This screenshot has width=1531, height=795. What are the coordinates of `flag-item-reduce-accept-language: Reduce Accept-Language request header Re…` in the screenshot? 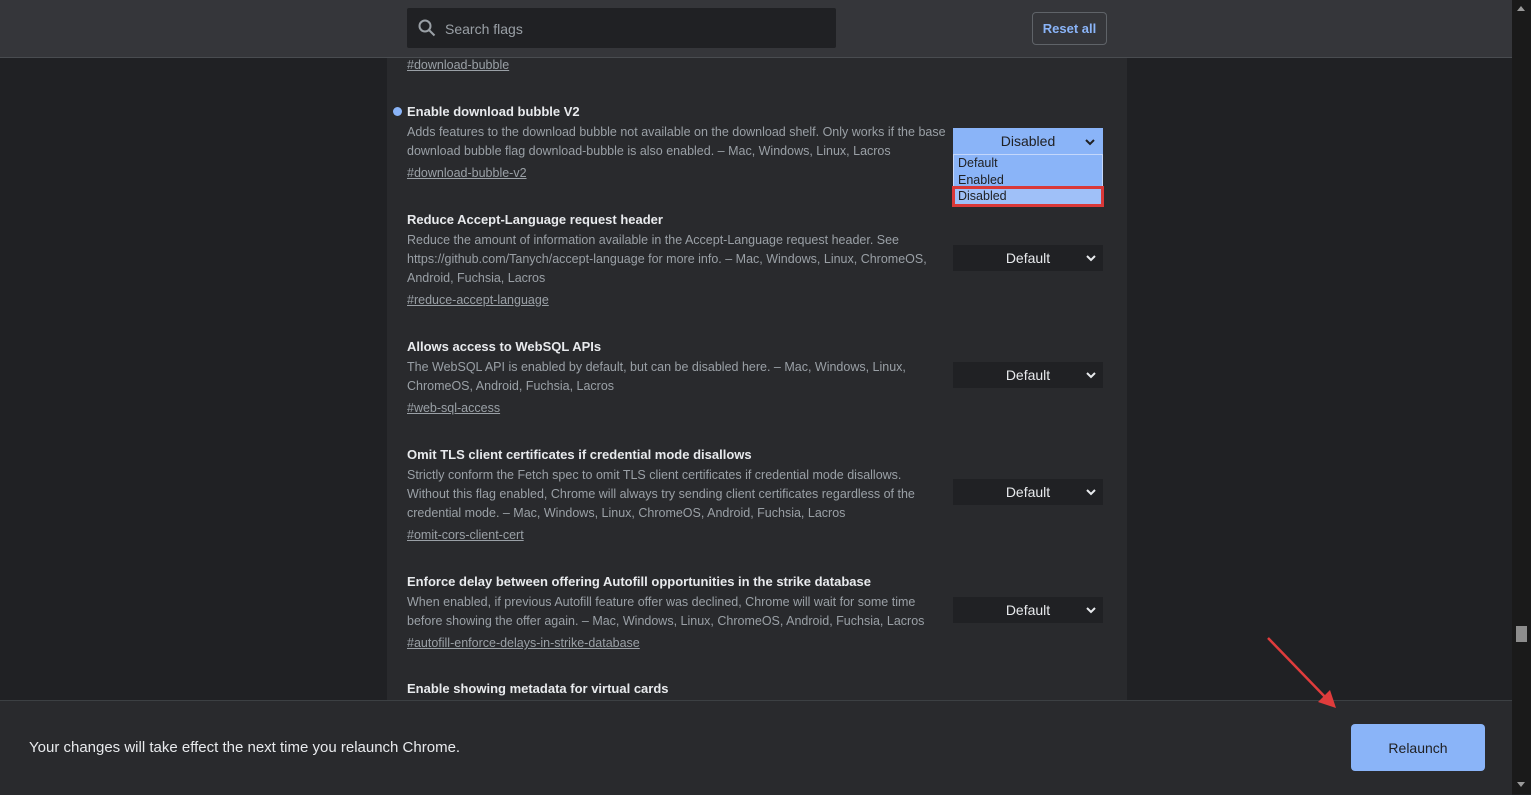 It's located at (677, 260).